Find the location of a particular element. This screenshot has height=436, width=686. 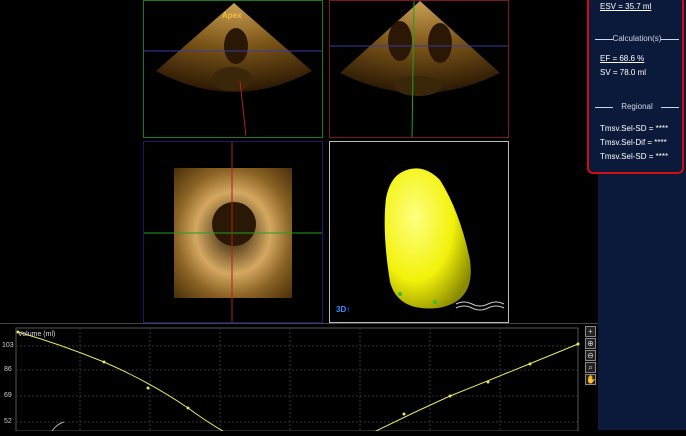

ytick-69: 69 is located at coordinates (8, 395).